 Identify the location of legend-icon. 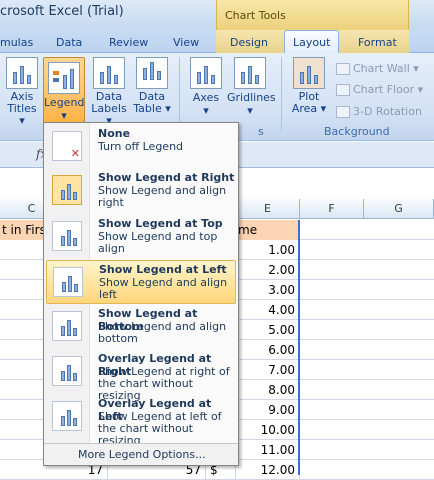
(64, 78).